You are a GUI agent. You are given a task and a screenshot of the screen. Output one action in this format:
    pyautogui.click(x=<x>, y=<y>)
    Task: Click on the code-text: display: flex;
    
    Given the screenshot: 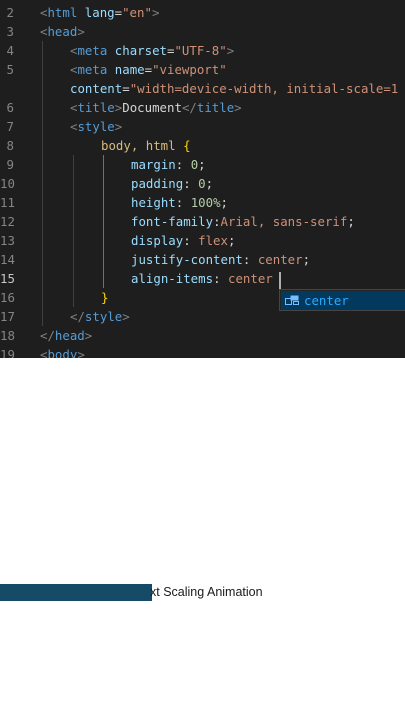 What is the action you would take?
    pyautogui.click(x=183, y=240)
    